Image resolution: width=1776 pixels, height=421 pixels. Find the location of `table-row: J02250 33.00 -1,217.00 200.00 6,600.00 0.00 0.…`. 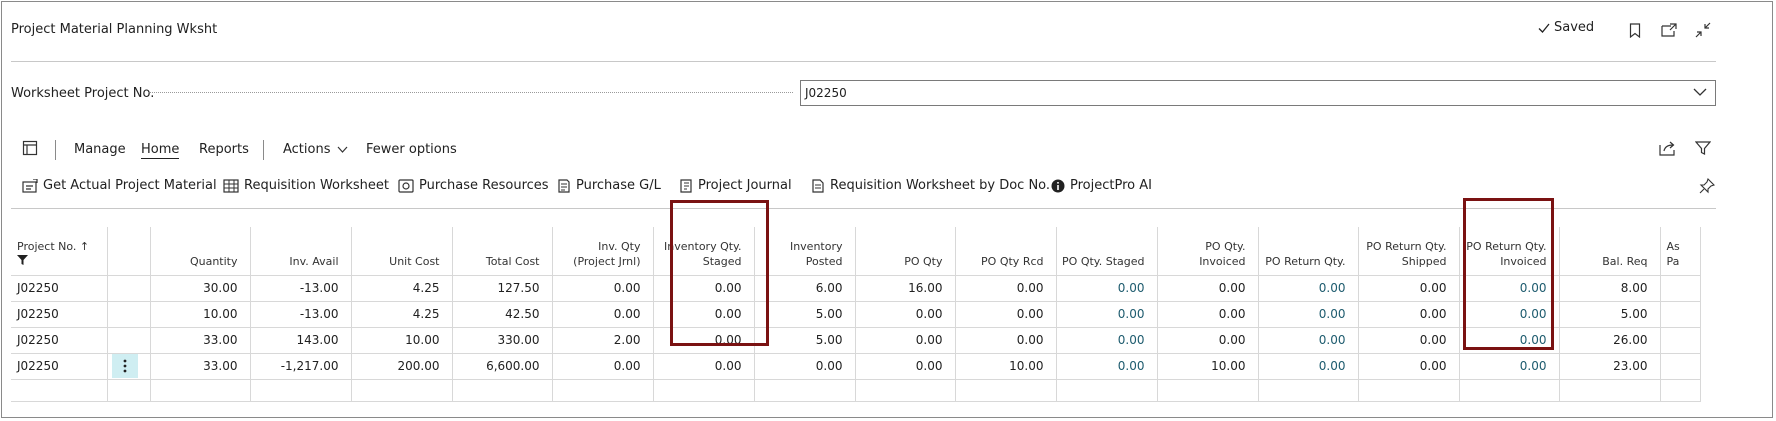

table-row: J02250 33.00 -1,217.00 200.00 6,600.00 0.00 0.… is located at coordinates (856, 365).